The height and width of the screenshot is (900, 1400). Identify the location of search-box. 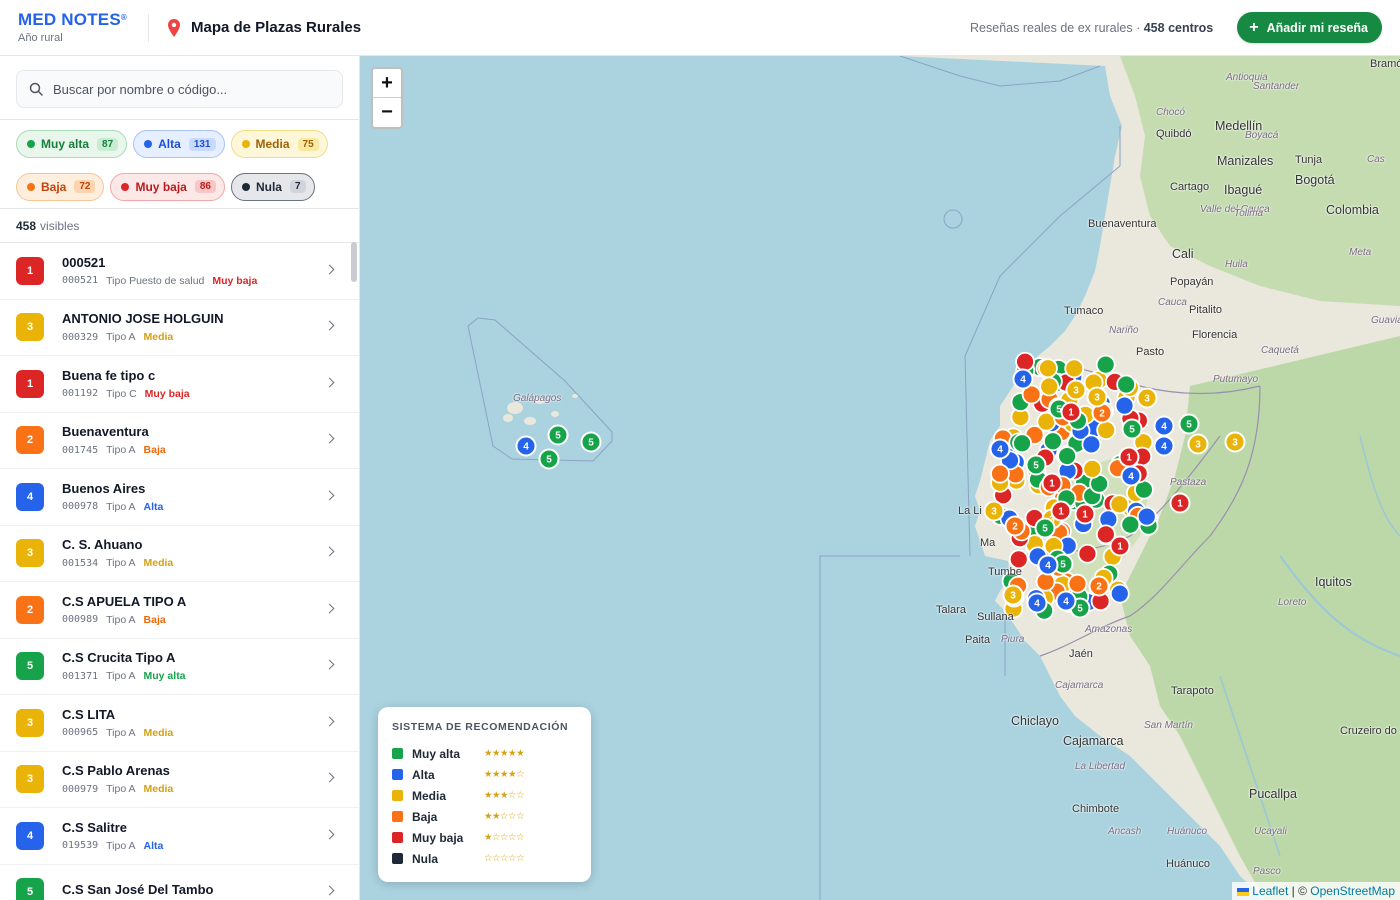
(179, 89).